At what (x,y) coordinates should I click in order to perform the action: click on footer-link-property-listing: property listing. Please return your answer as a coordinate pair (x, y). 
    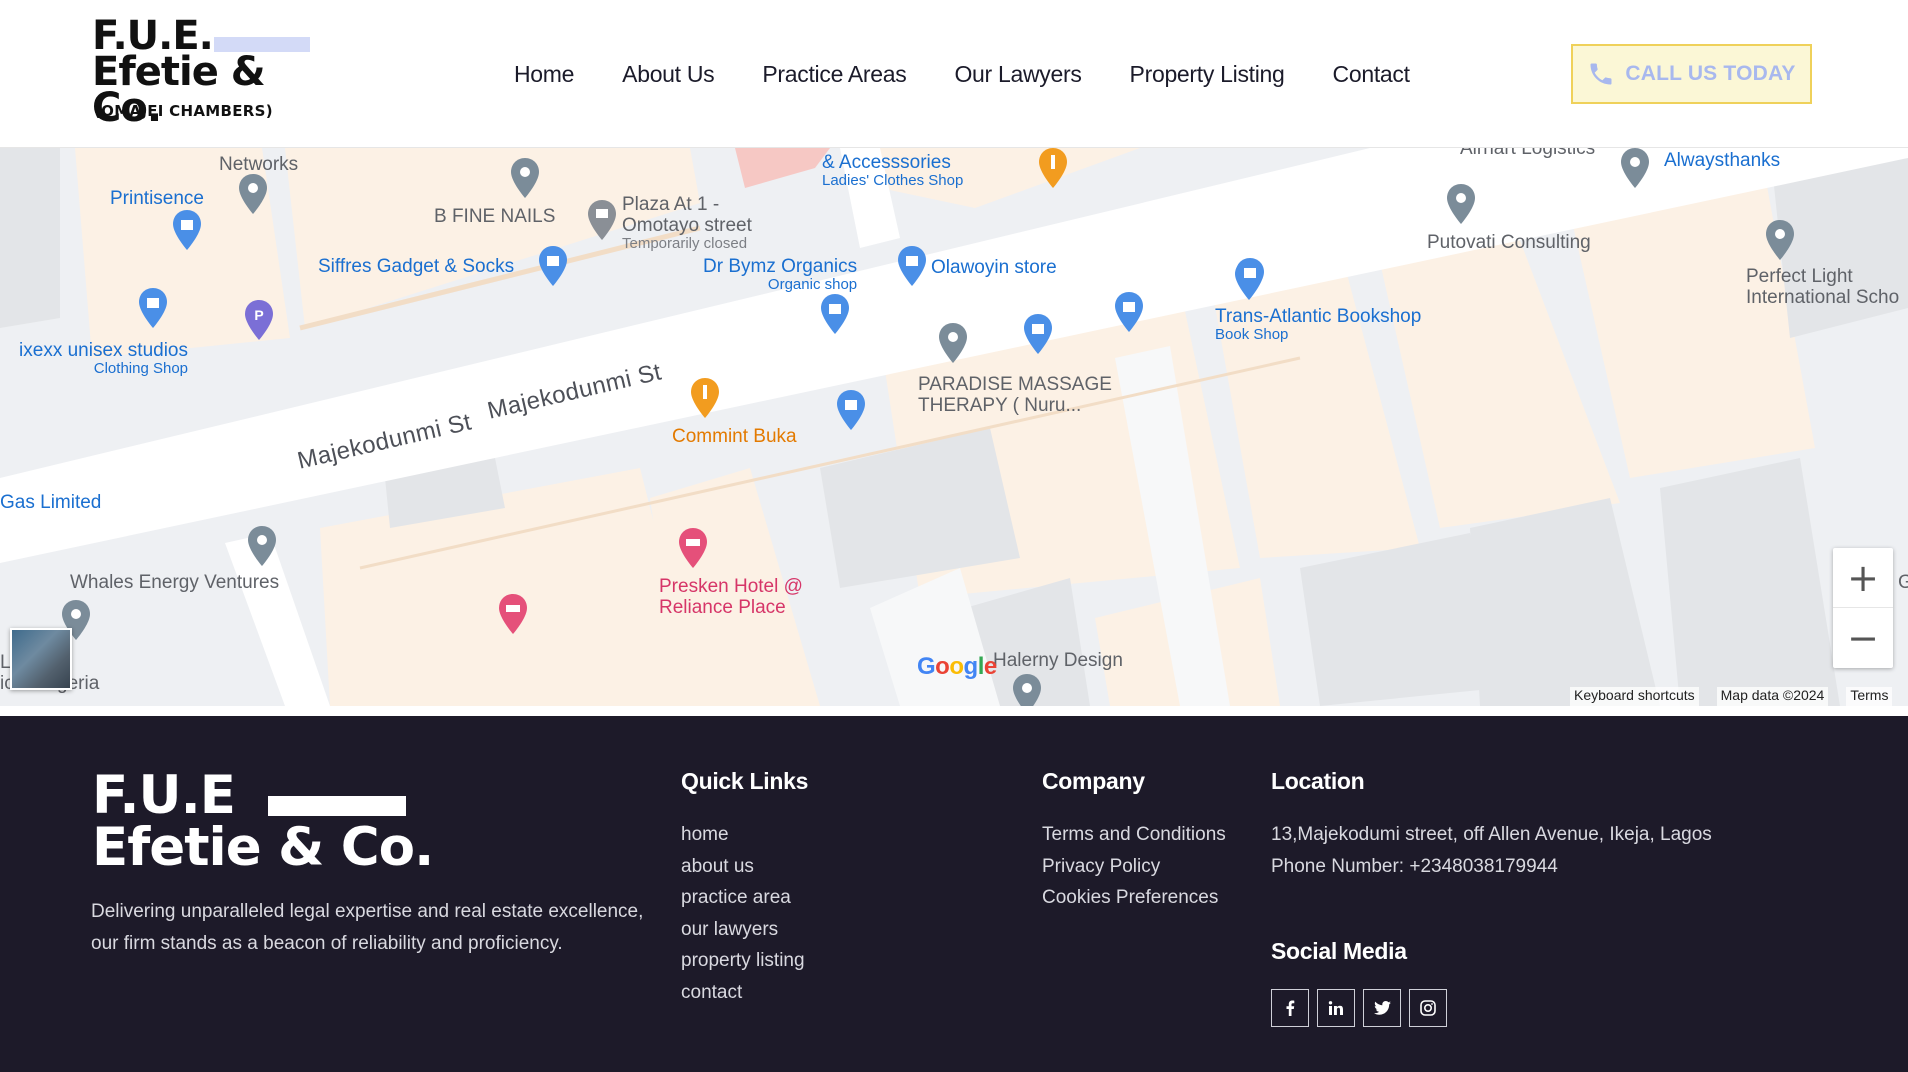
    Looking at the image, I should click on (744, 961).